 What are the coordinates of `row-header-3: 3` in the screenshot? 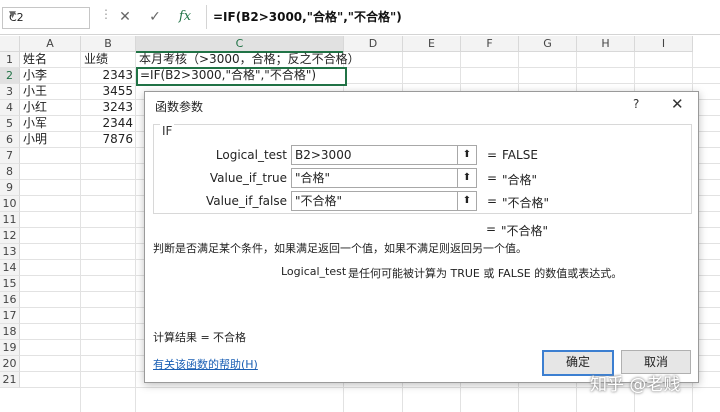 It's located at (10, 92).